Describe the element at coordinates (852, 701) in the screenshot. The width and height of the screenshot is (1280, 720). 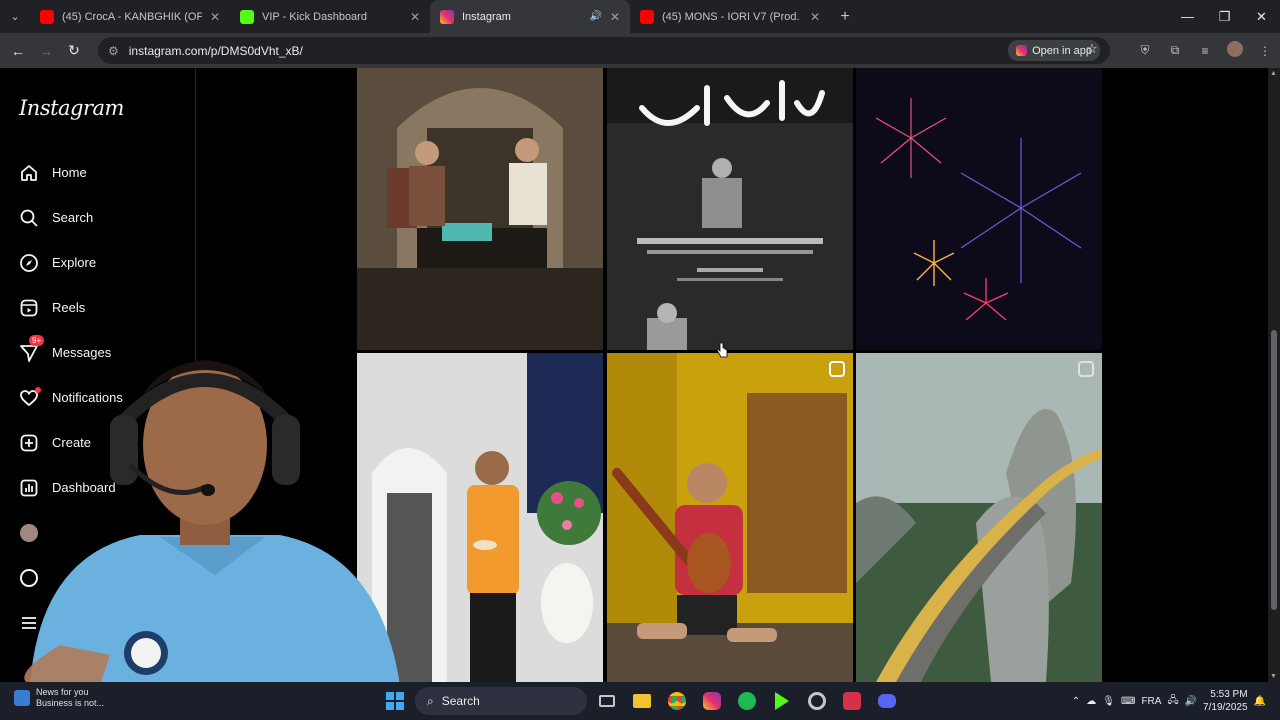
I see `wps-office-icon` at that location.